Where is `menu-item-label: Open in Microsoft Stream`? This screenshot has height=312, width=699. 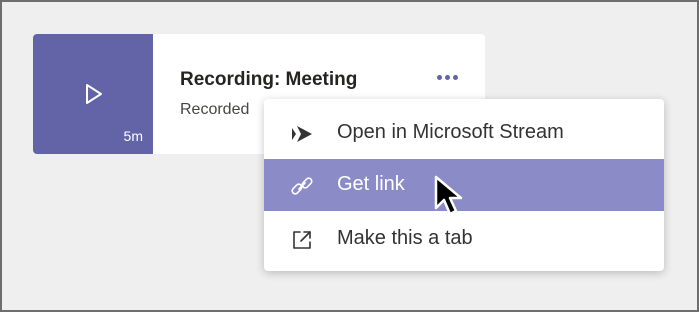
menu-item-label: Open in Microsoft Stream is located at coordinates (450, 132).